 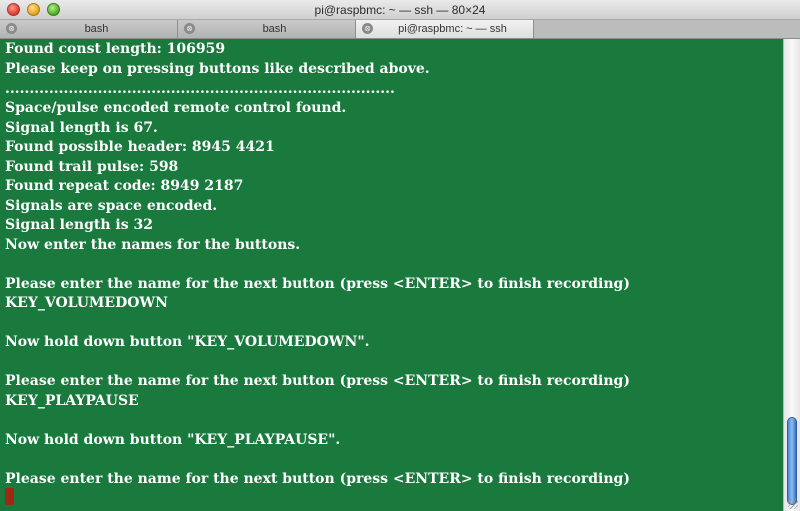 I want to click on terminal-line: Found possible header: 8945 4421, so click(x=140, y=147).